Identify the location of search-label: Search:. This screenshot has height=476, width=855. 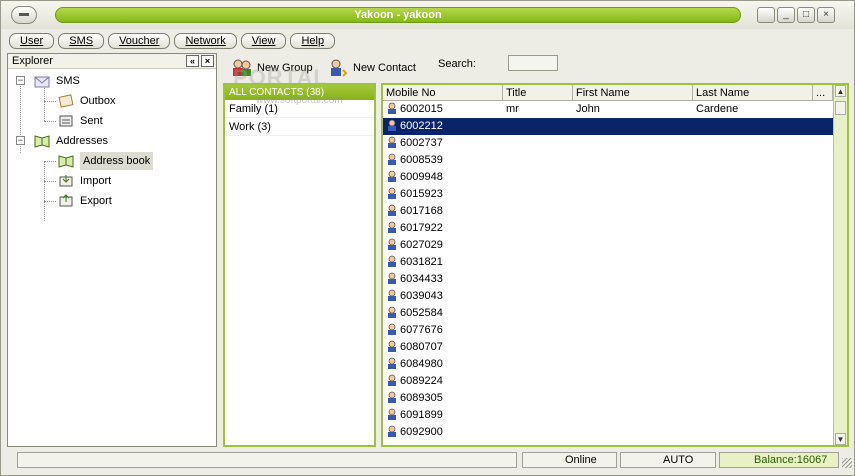
(457, 64).